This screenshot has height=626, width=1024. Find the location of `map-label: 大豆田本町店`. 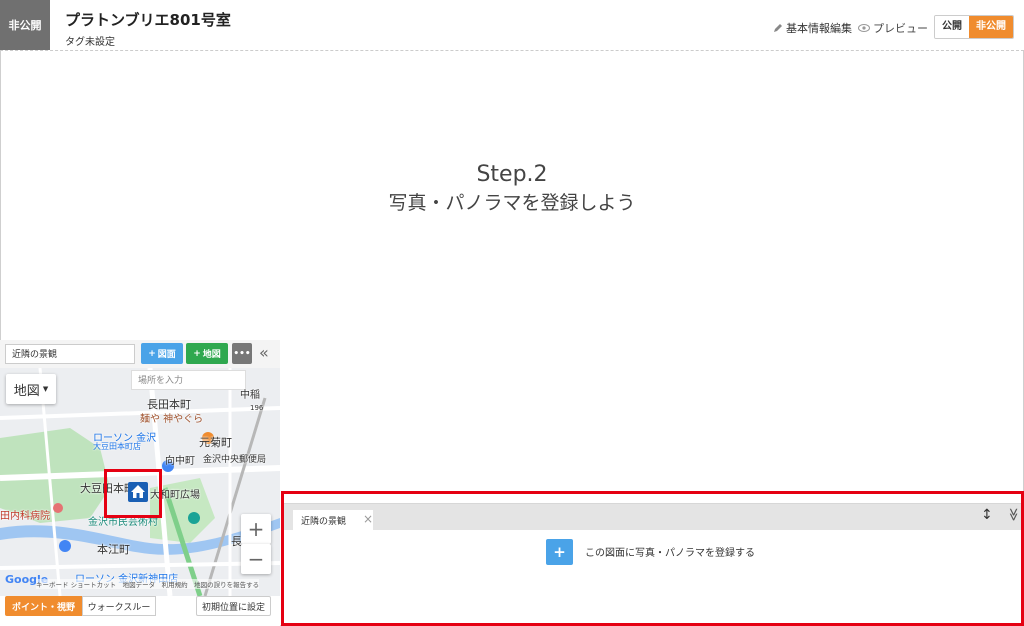

map-label: 大豆田本町店 is located at coordinates (117, 446).